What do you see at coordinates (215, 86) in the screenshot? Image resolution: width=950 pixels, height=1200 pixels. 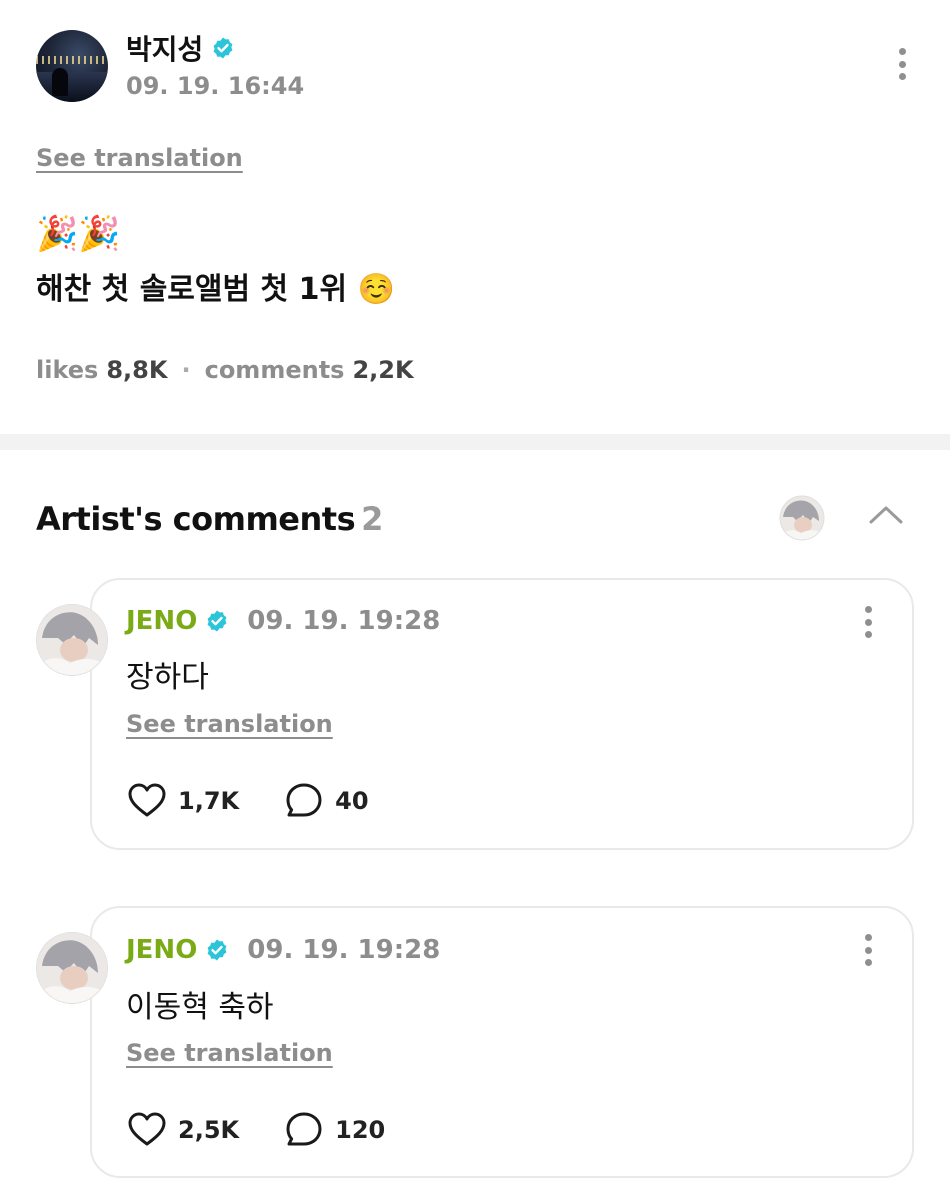 I see `post-timestamp: 09. 19. 16:44` at bounding box center [215, 86].